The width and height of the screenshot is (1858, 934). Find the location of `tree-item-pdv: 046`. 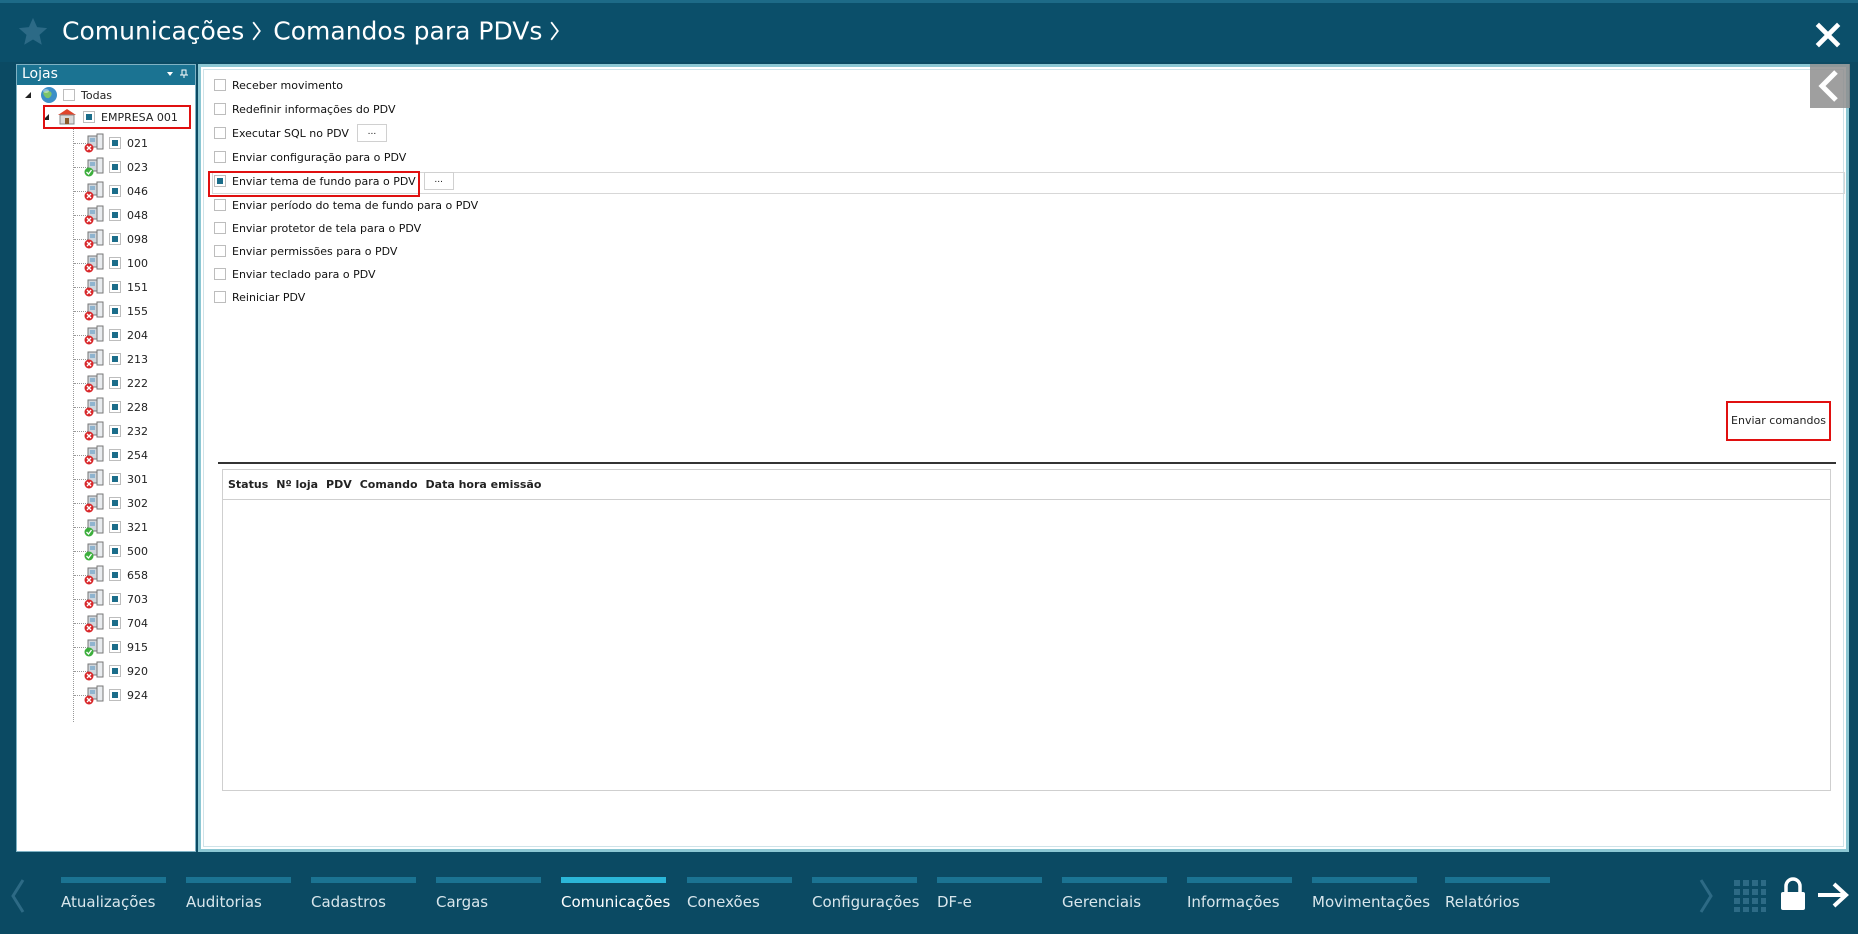

tree-item-pdv: 046 is located at coordinates (115, 191).